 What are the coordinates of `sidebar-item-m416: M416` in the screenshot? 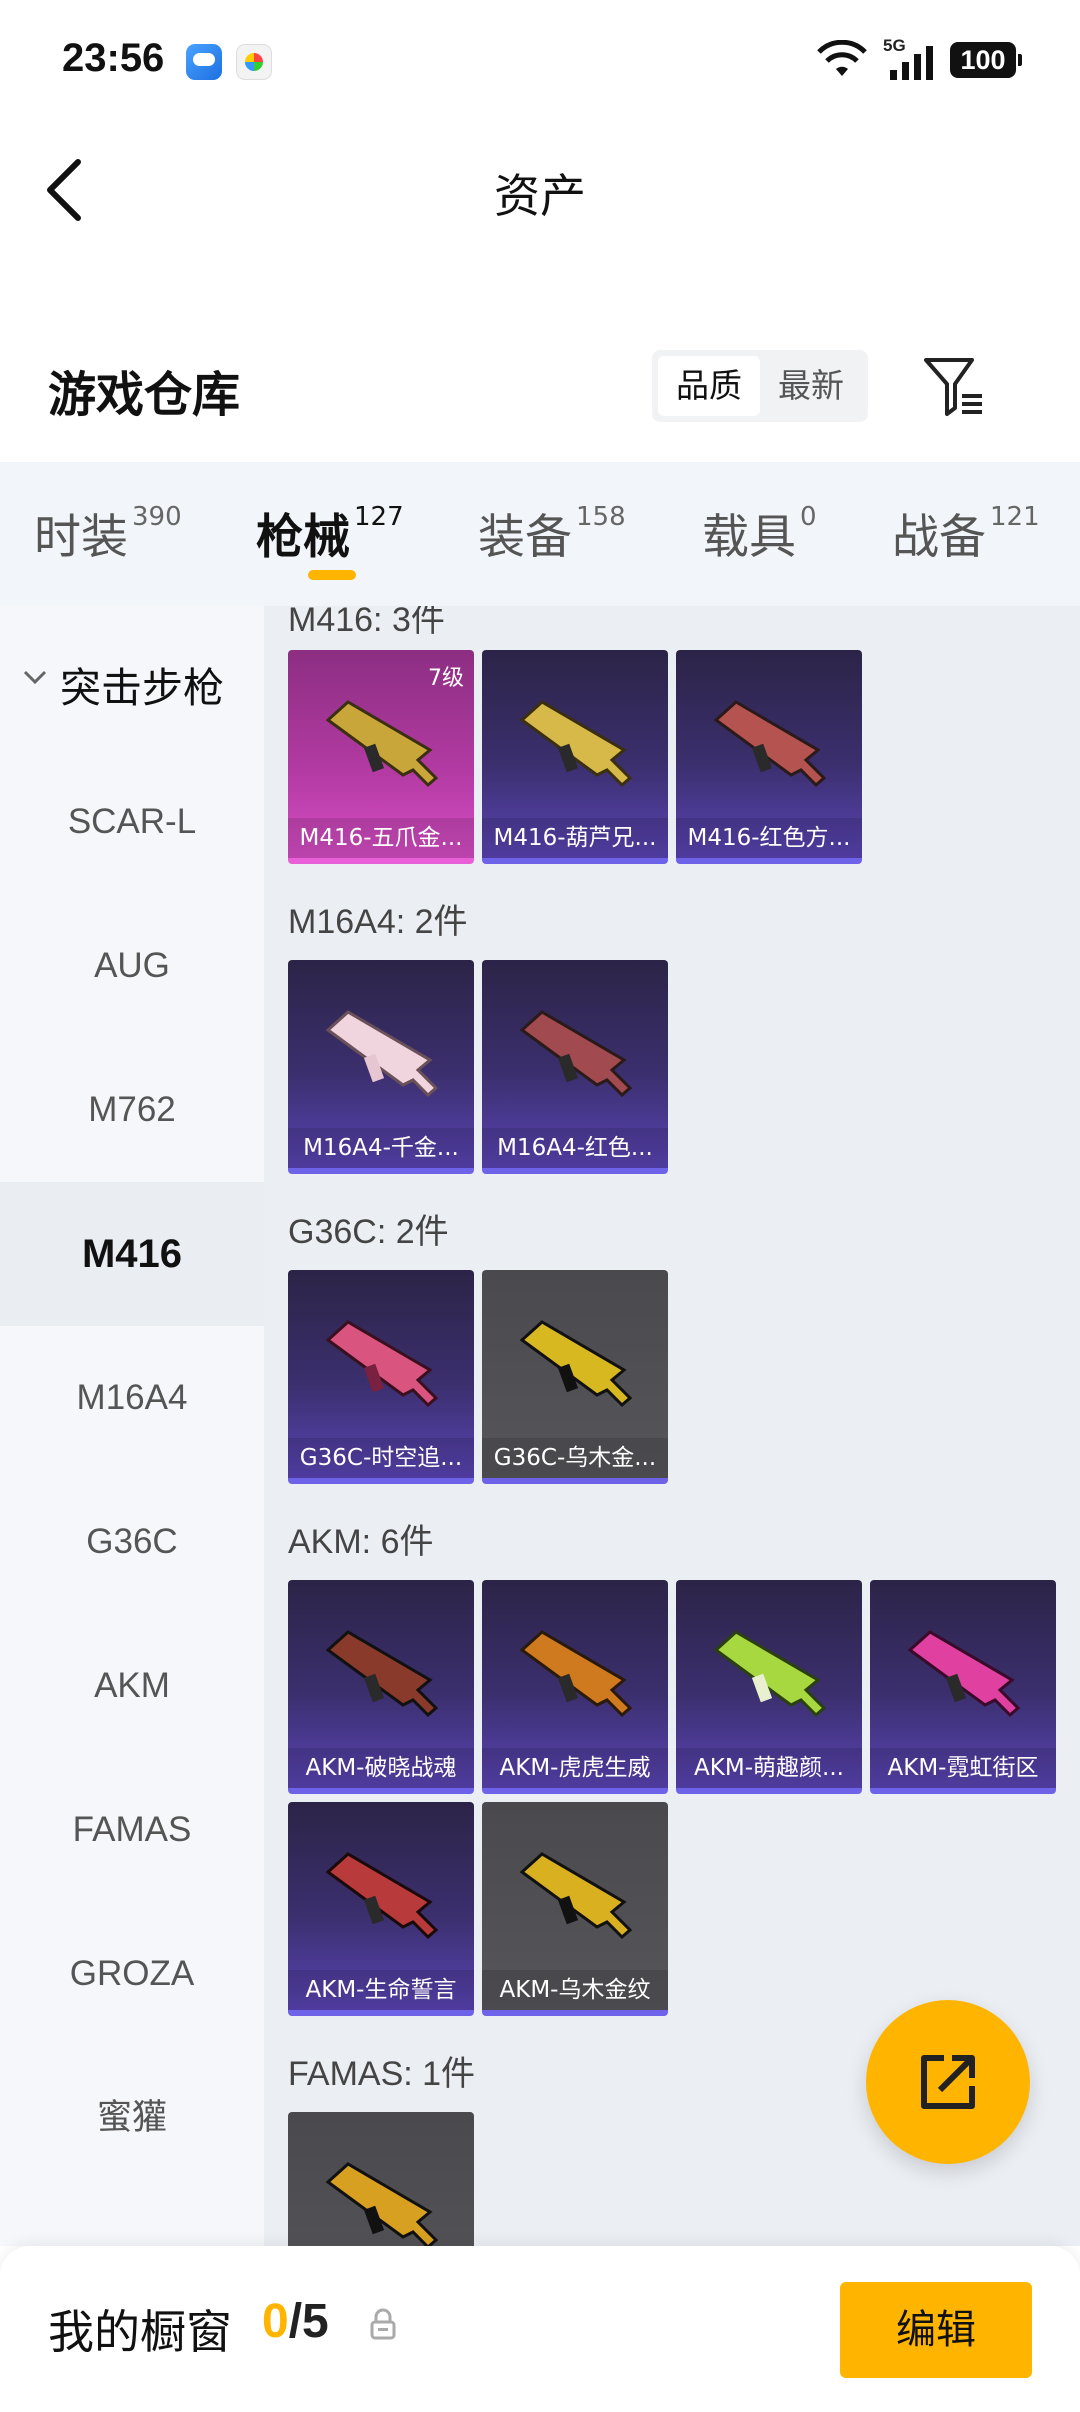 It's located at (132, 1254).